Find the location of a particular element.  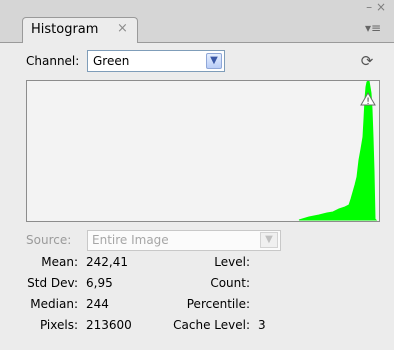

median-value: 244 is located at coordinates (97, 304).